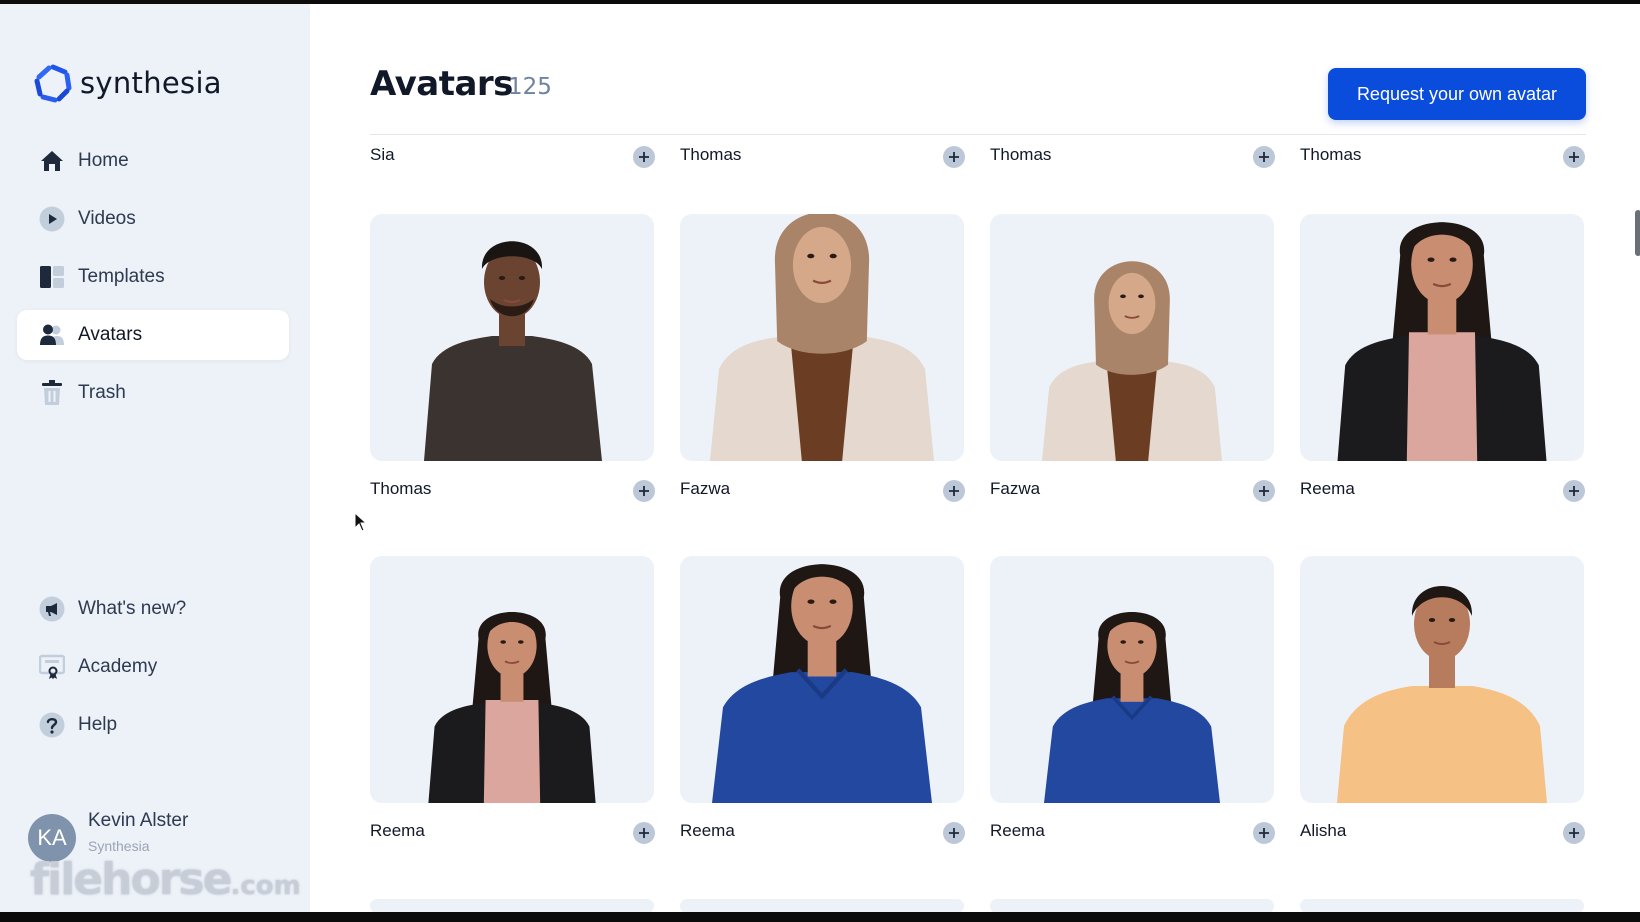 Image resolution: width=1640 pixels, height=922 pixels. I want to click on nav-label: Help, so click(98, 724).